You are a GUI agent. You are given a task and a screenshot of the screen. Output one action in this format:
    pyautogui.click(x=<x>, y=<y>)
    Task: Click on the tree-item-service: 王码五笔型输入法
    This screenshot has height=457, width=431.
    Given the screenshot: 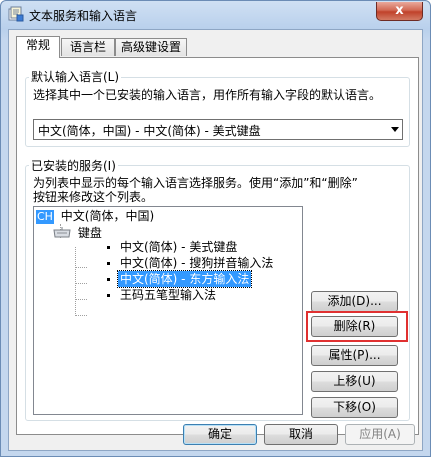 What is the action you would take?
    pyautogui.click(x=168, y=295)
    